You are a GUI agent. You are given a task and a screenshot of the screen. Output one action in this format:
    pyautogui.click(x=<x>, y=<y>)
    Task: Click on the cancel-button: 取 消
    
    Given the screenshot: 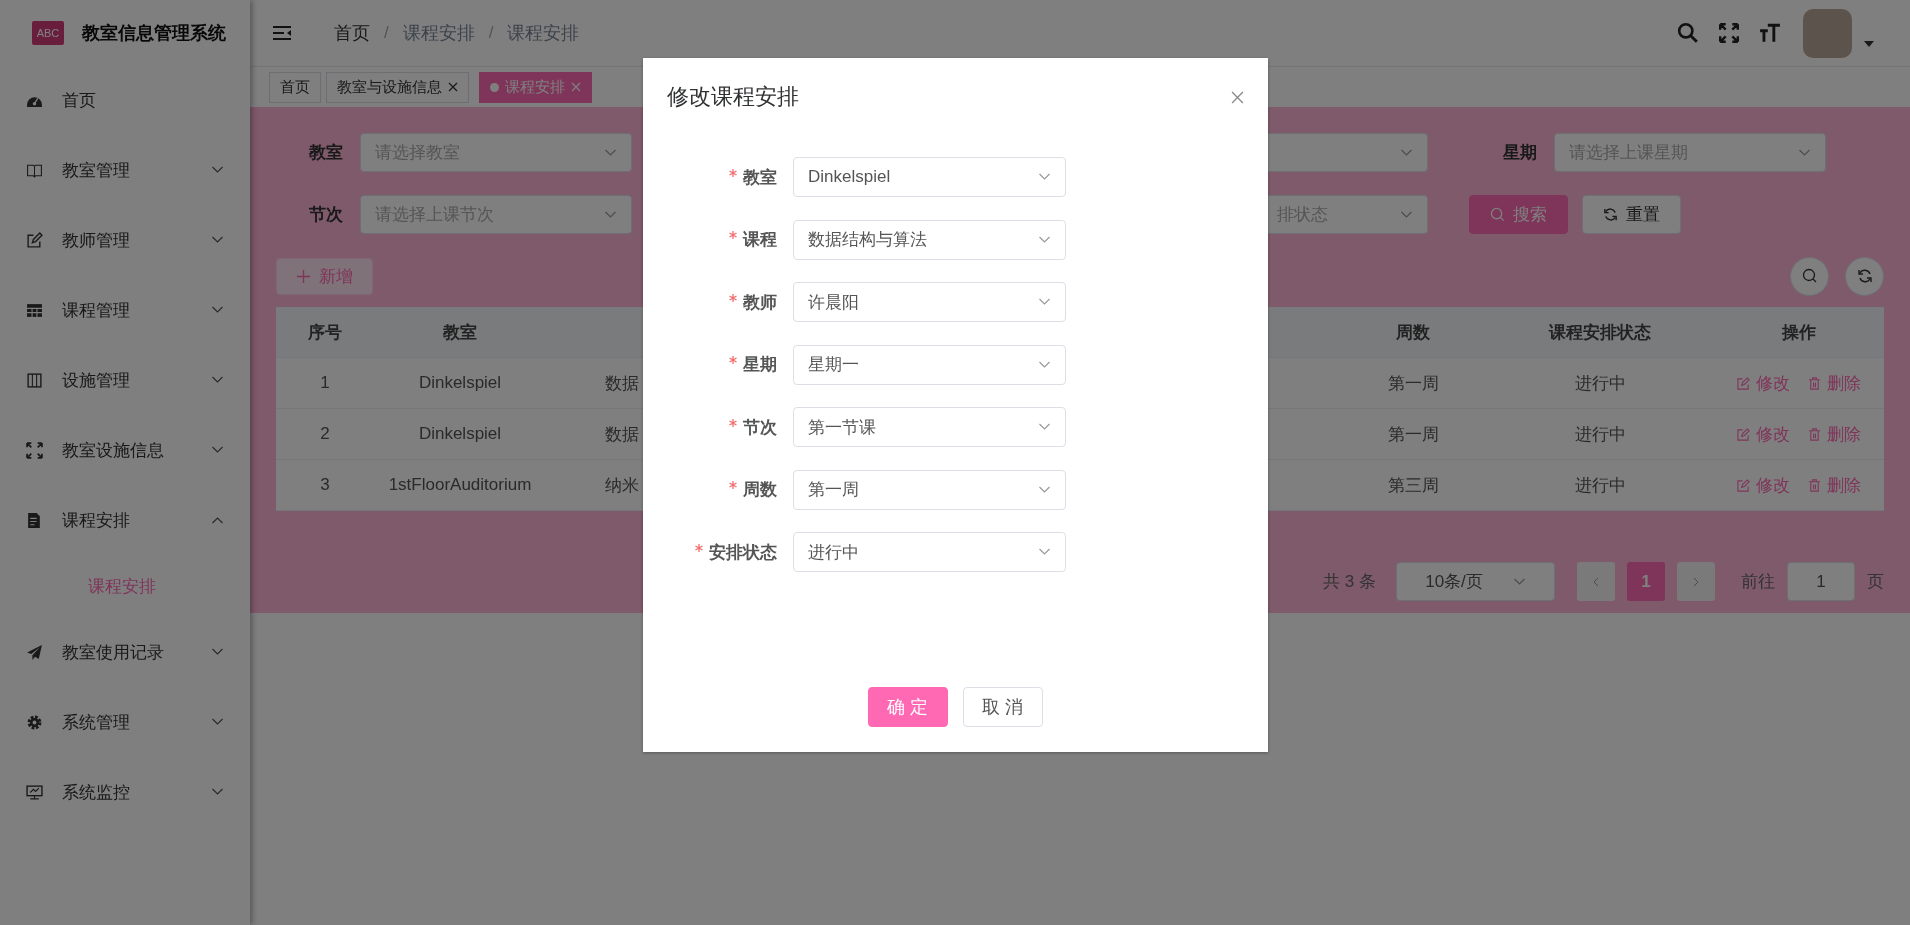 What is the action you would take?
    pyautogui.click(x=1003, y=707)
    